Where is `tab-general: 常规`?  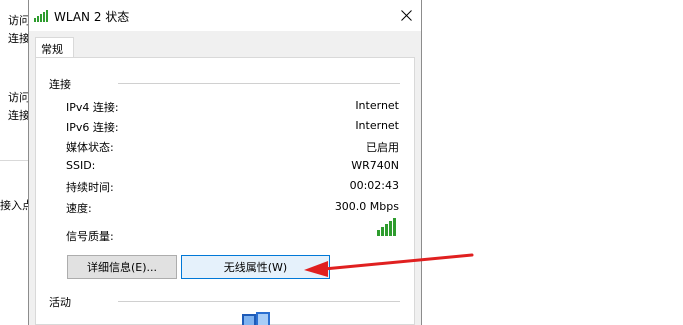
tab-general: 常规 is located at coordinates (54, 48).